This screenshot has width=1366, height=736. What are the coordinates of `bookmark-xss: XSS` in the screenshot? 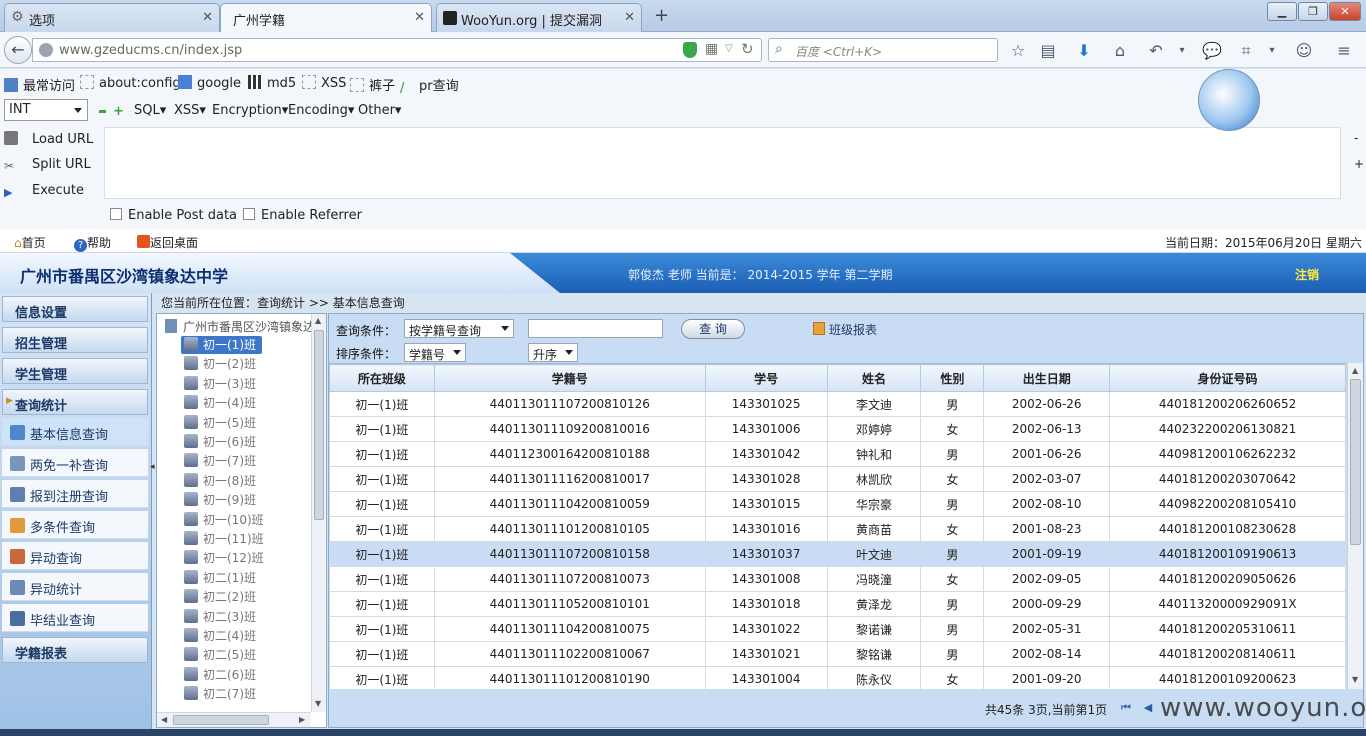 It's located at (324, 83).